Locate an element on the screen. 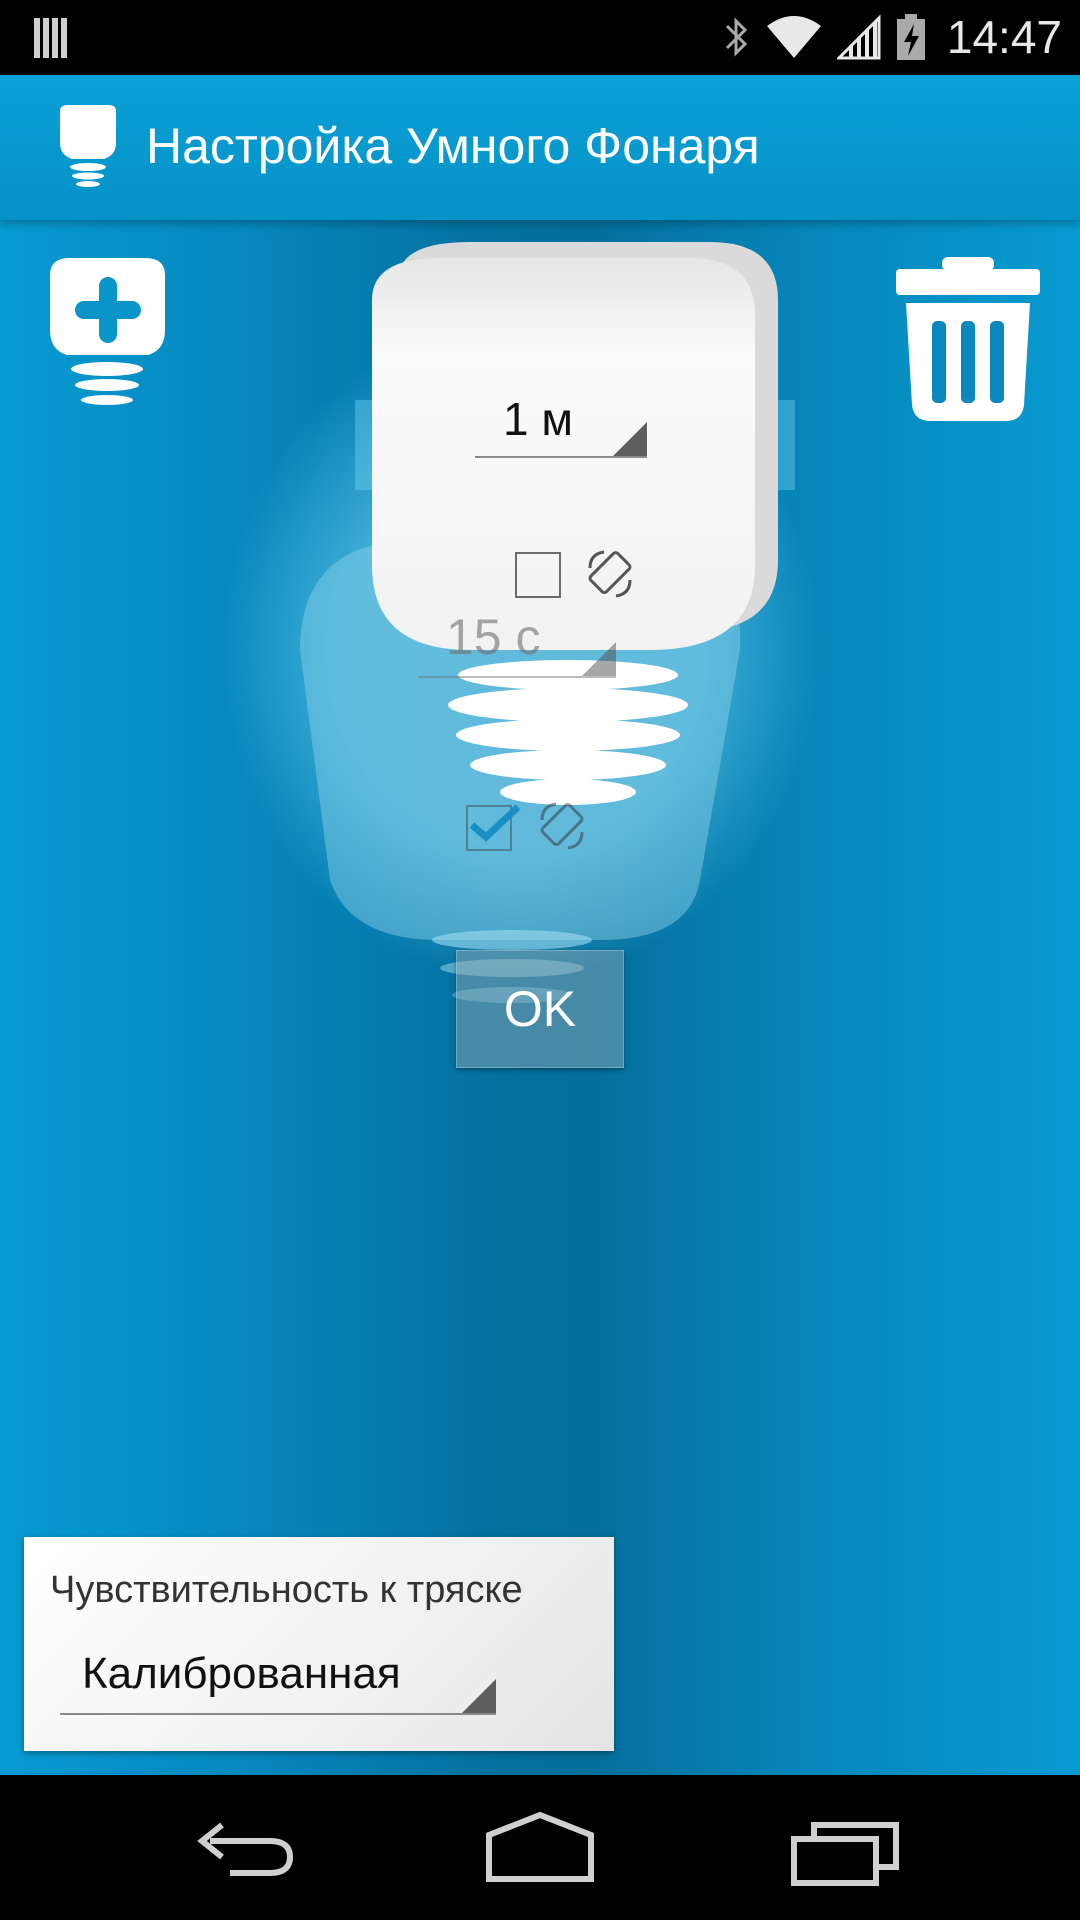 This screenshot has width=1080, height=1920. duration-value-front: 1 м is located at coordinates (538, 419).